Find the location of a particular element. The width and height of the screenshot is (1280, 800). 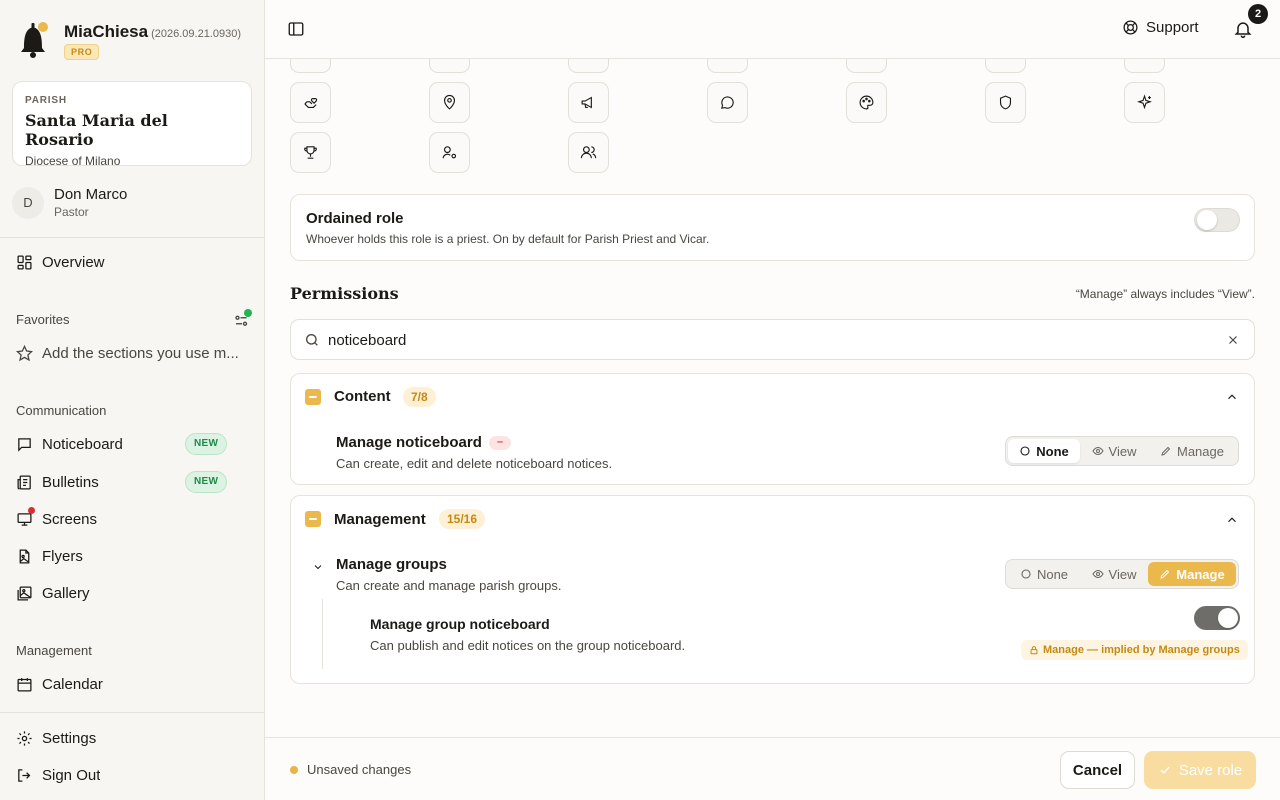

icon-option-hand-heart is located at coordinates (310, 102).